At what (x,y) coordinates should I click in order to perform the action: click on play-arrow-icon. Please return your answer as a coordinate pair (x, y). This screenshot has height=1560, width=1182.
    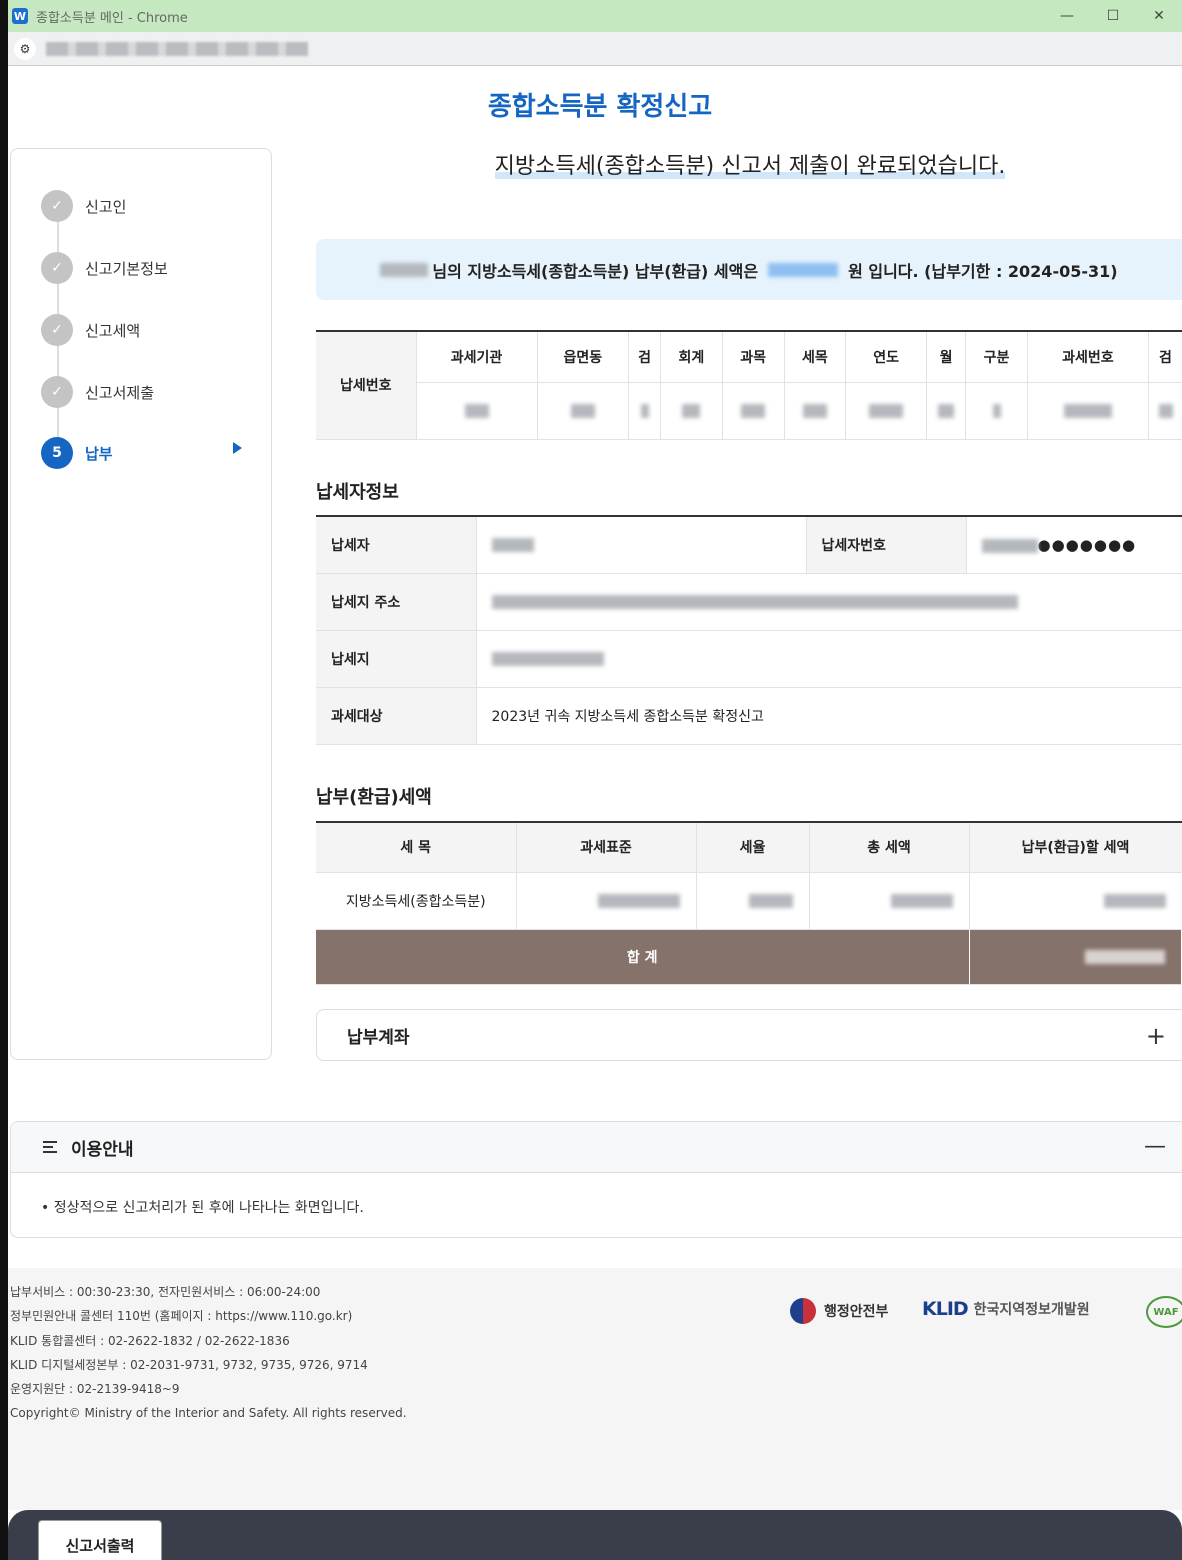
    Looking at the image, I should click on (237, 448).